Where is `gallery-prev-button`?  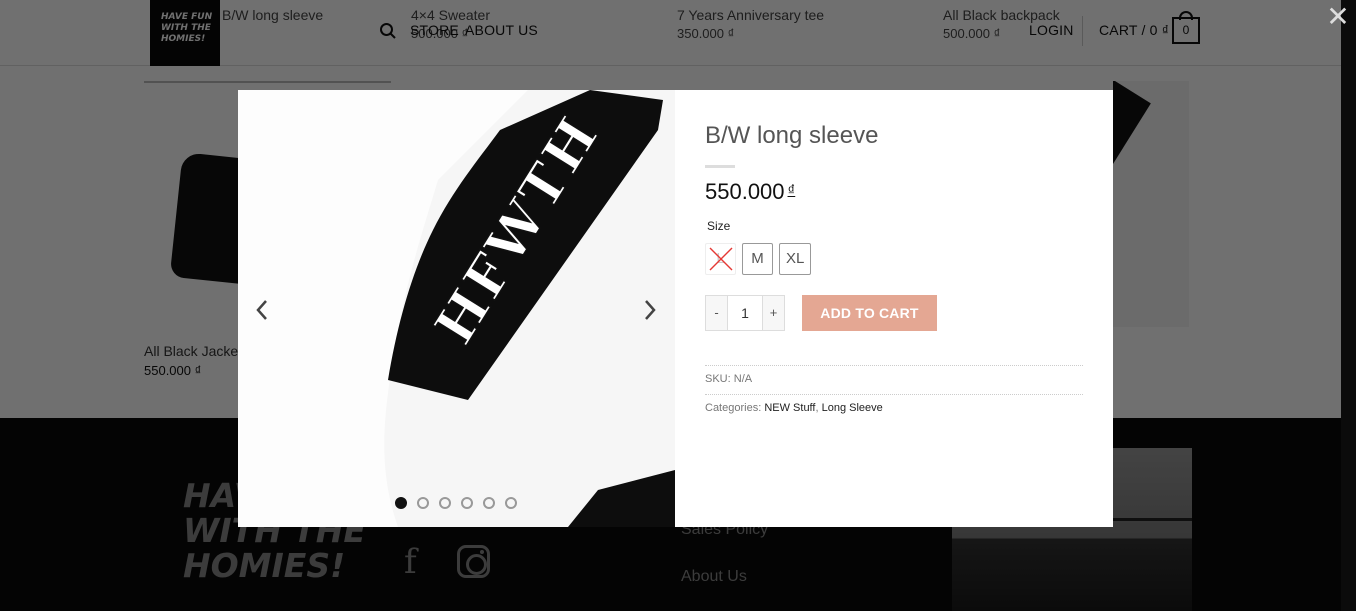
gallery-prev-button is located at coordinates (262, 310).